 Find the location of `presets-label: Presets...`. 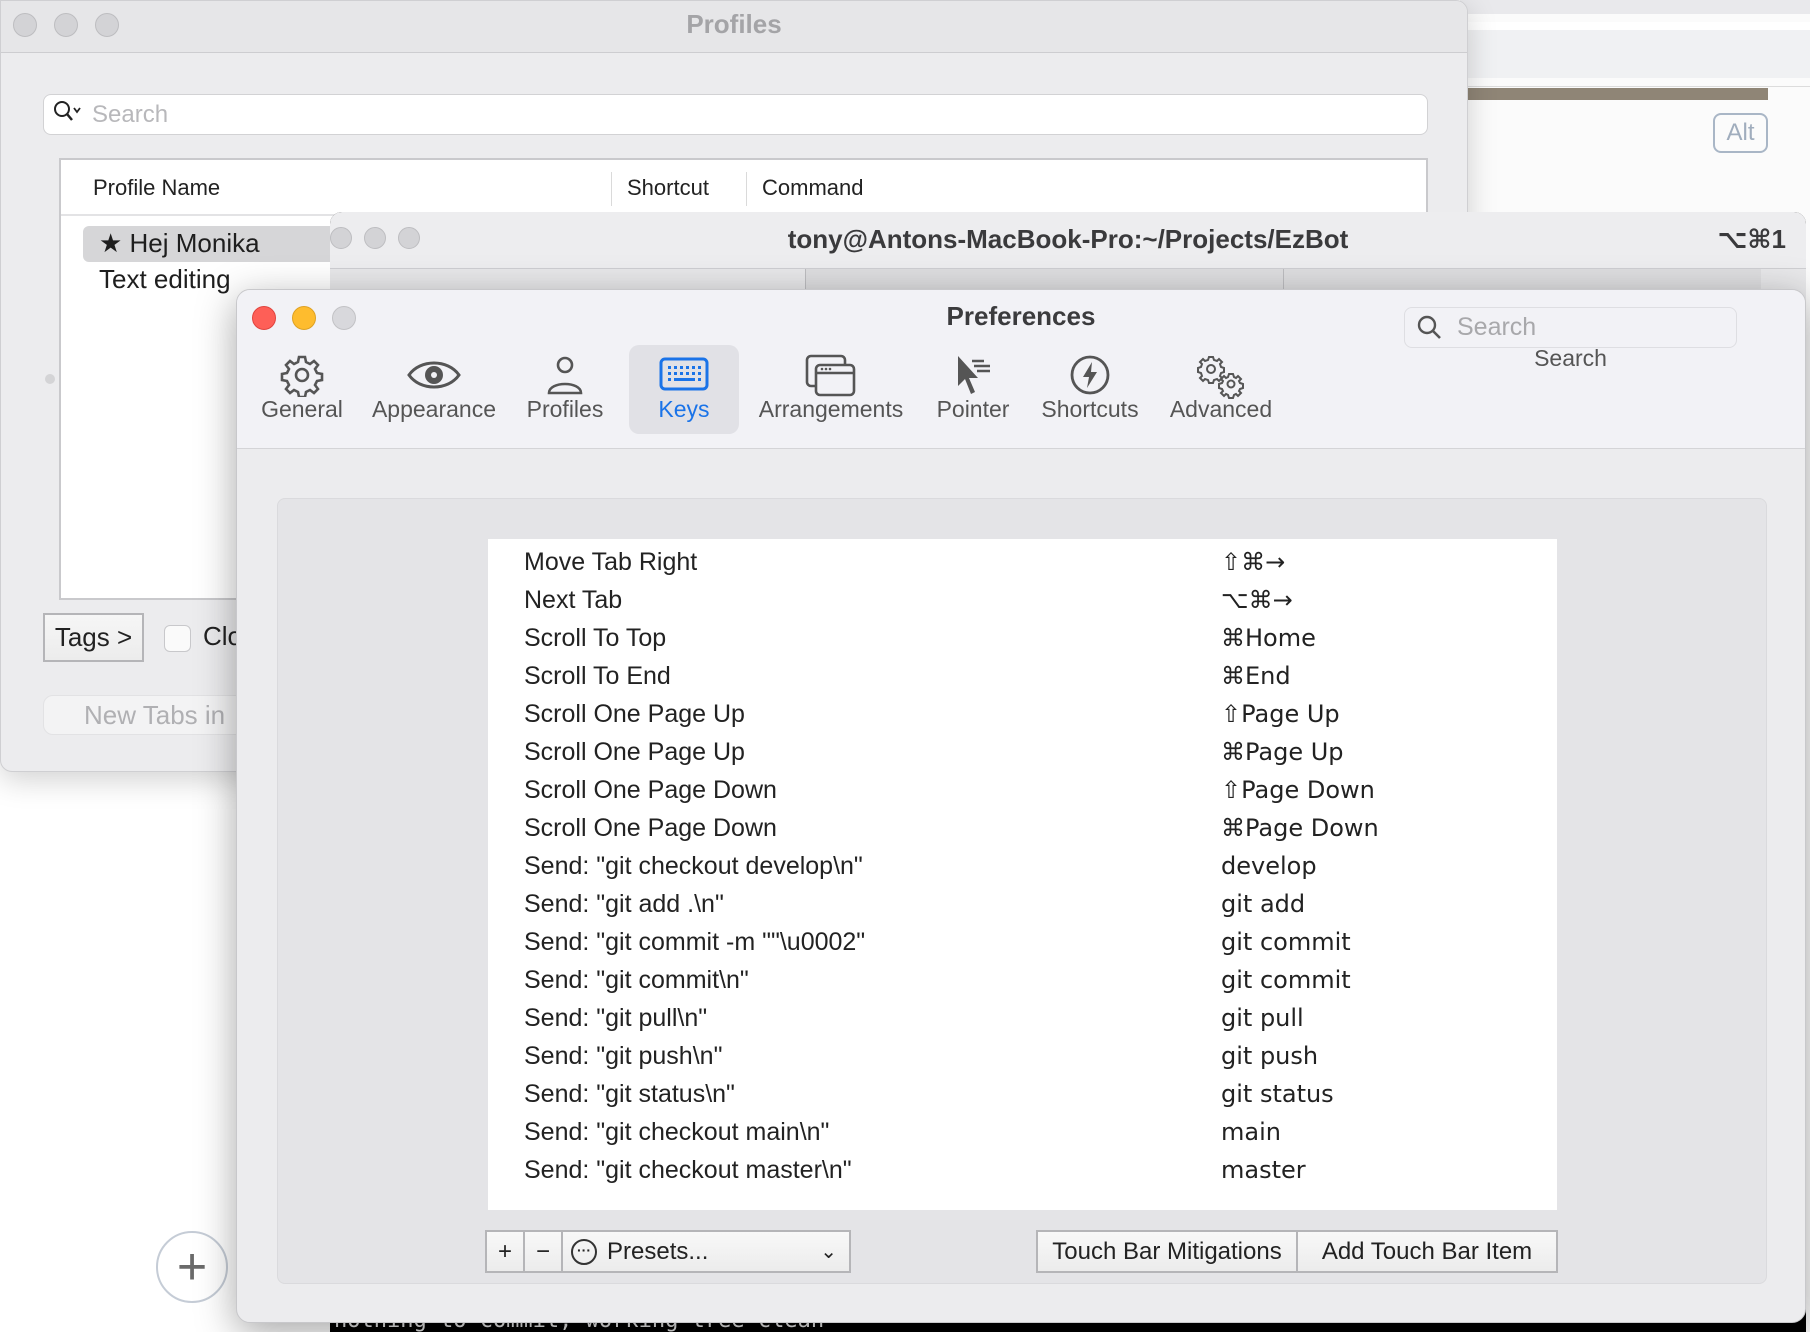

presets-label: Presets... is located at coordinates (658, 1251).